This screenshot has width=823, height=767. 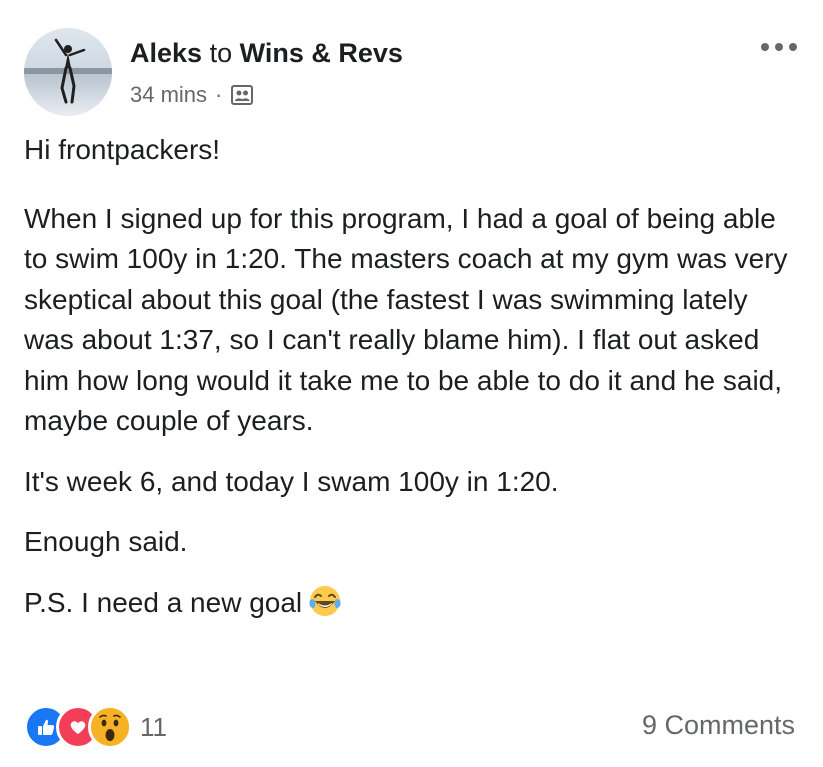 I want to click on post-timestamp: 34 mins, so click(x=168, y=95).